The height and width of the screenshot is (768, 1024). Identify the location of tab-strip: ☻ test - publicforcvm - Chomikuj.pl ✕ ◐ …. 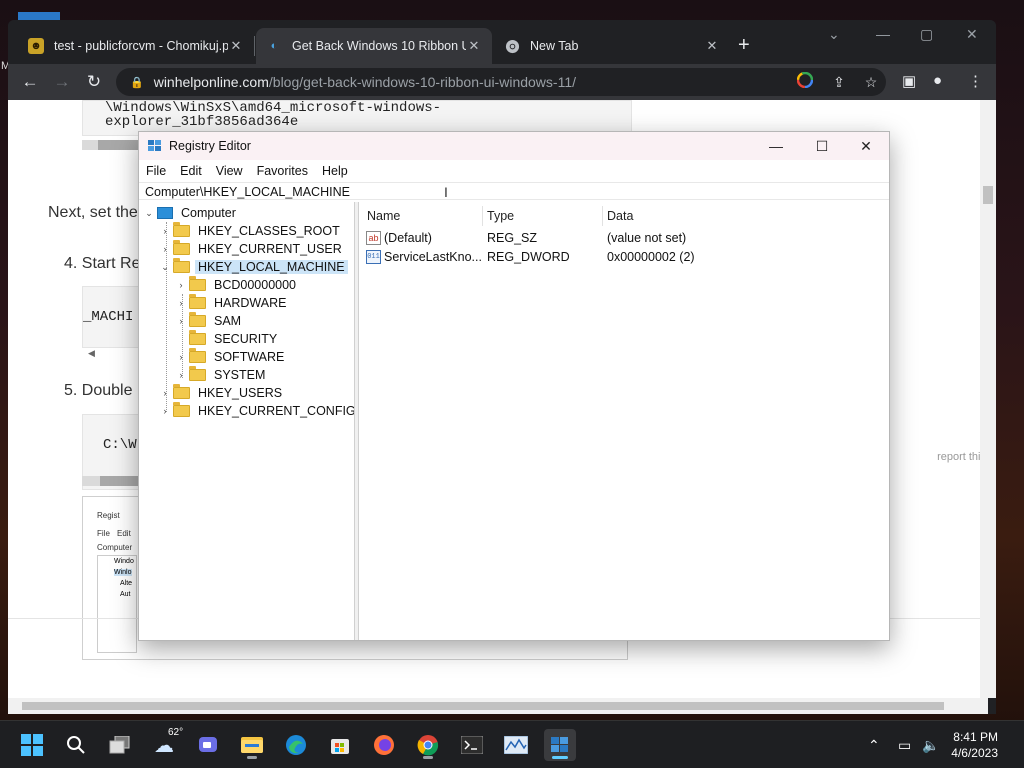
(502, 42).